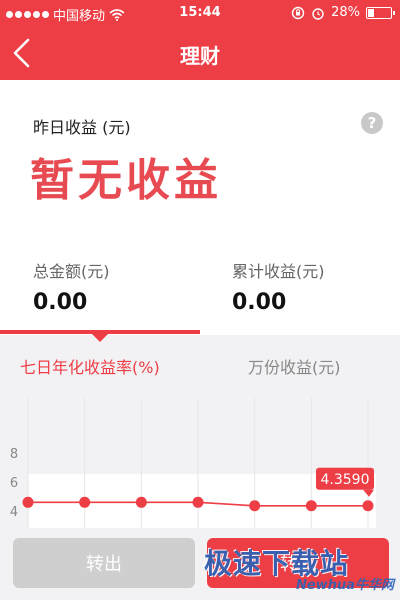 The image size is (400, 600). Describe the element at coordinates (278, 286) in the screenshot. I see `cumulative-earnings: 累计收益(元) 0.00` at that location.